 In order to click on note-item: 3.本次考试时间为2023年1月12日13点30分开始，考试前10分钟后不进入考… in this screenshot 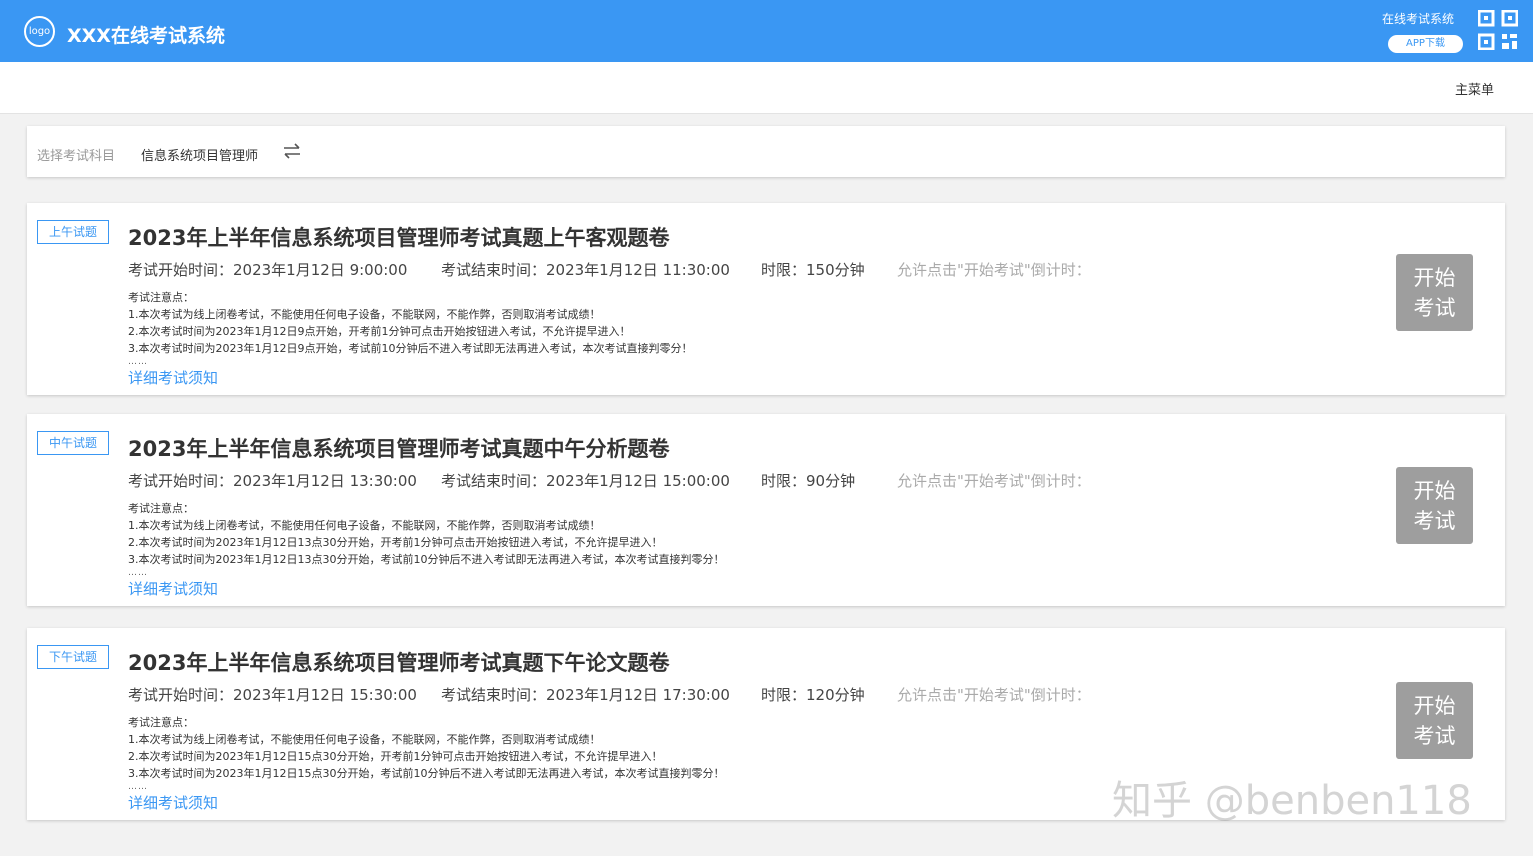, I will do `click(426, 559)`.